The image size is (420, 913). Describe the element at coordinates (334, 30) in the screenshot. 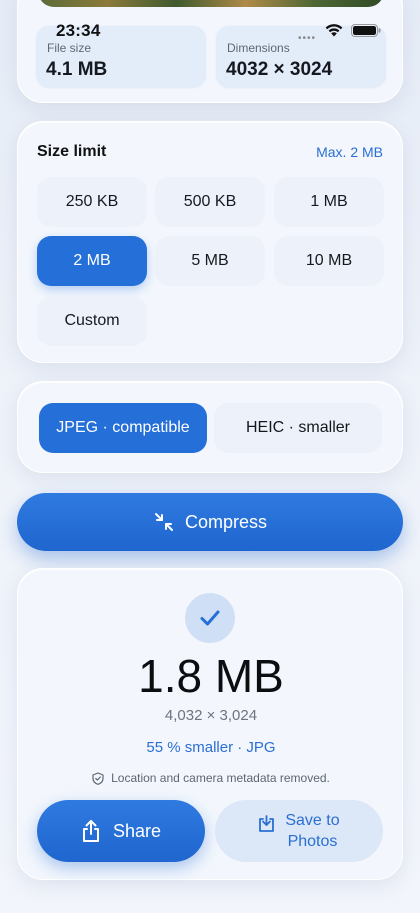

I see `wifi-icon` at that location.